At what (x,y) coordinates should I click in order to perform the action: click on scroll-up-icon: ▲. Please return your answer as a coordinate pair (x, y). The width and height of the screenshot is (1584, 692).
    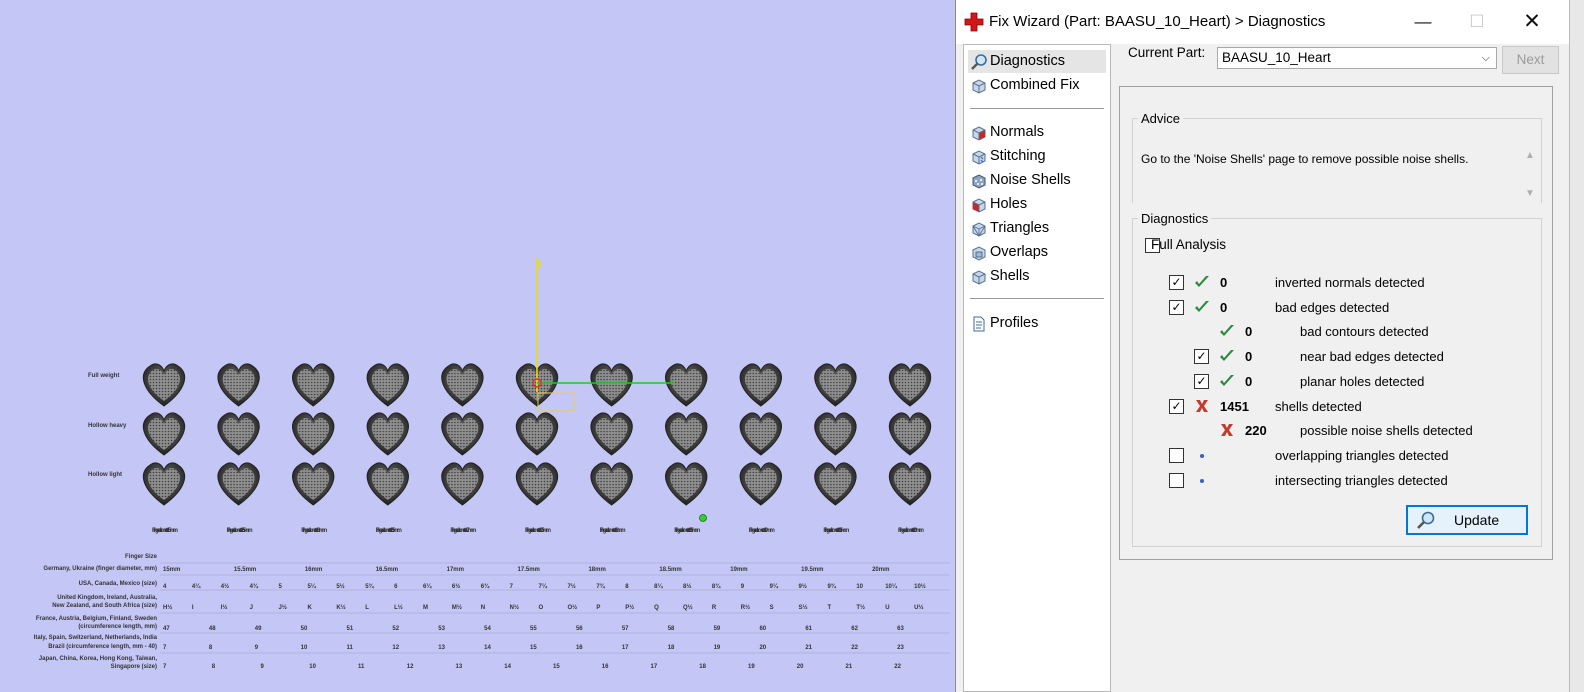
    Looking at the image, I should click on (1530, 155).